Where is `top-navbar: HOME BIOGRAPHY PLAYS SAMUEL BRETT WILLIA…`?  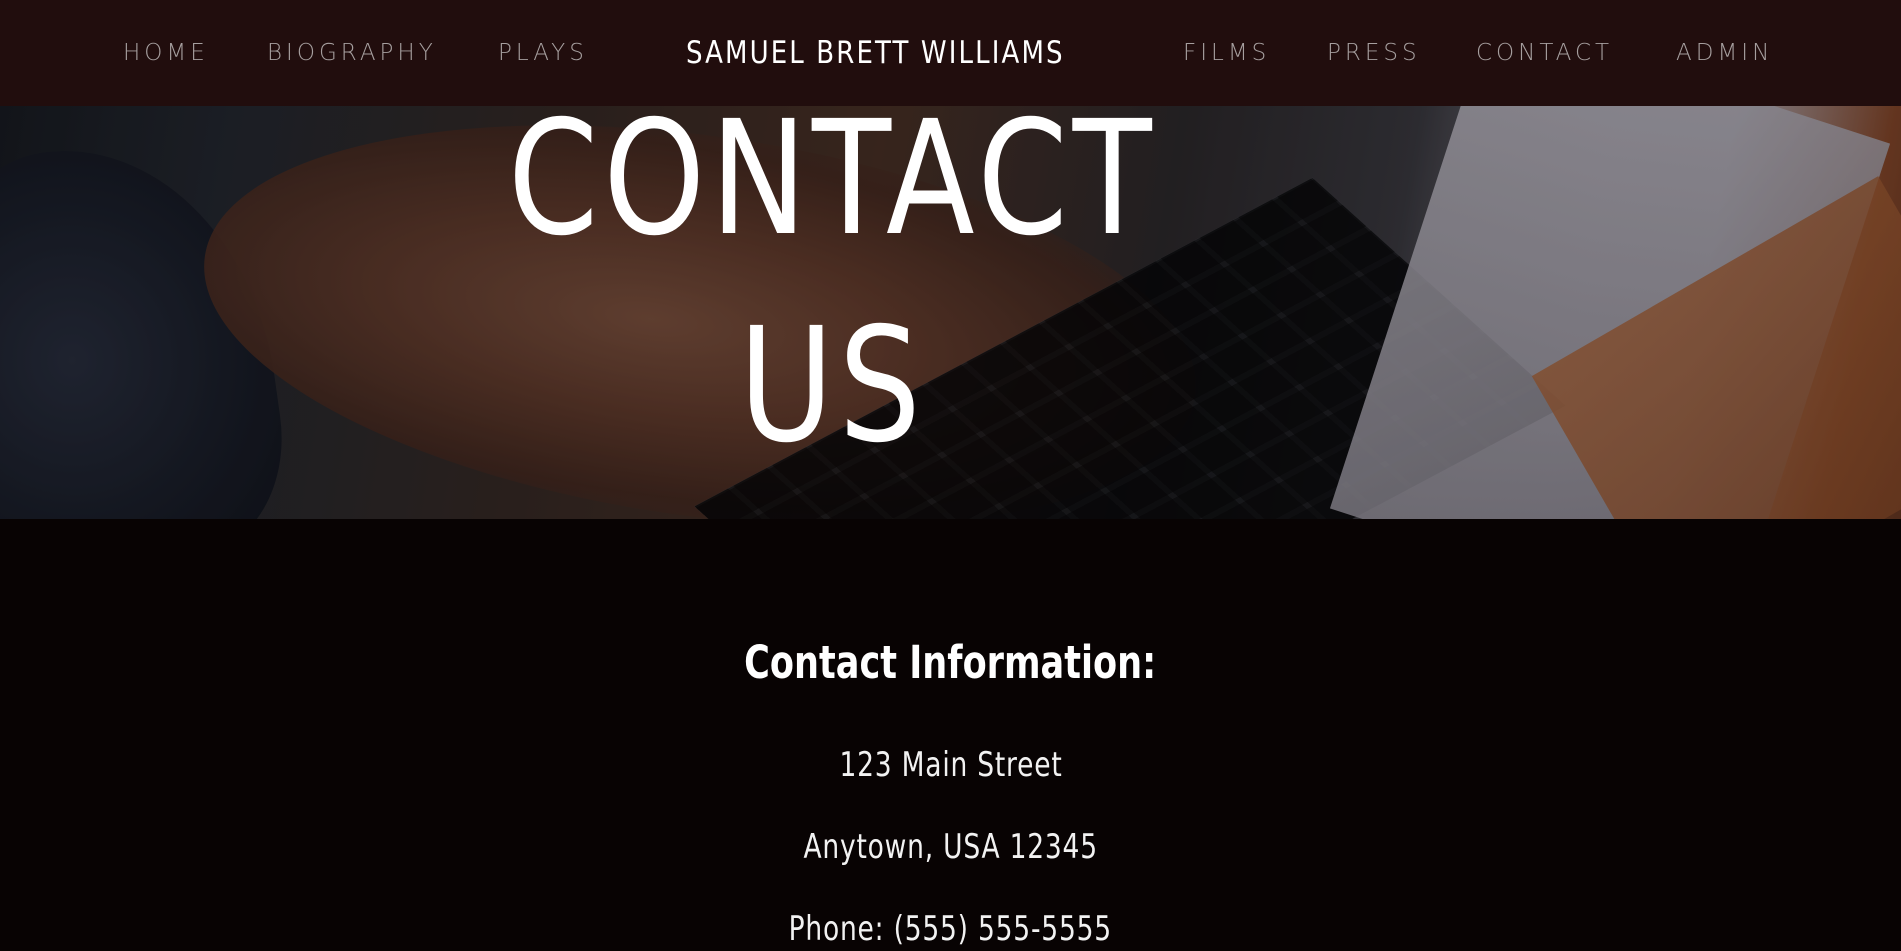
top-navbar: HOME BIOGRAPHY PLAYS SAMUEL BRETT WILLIA… is located at coordinates (950, 53).